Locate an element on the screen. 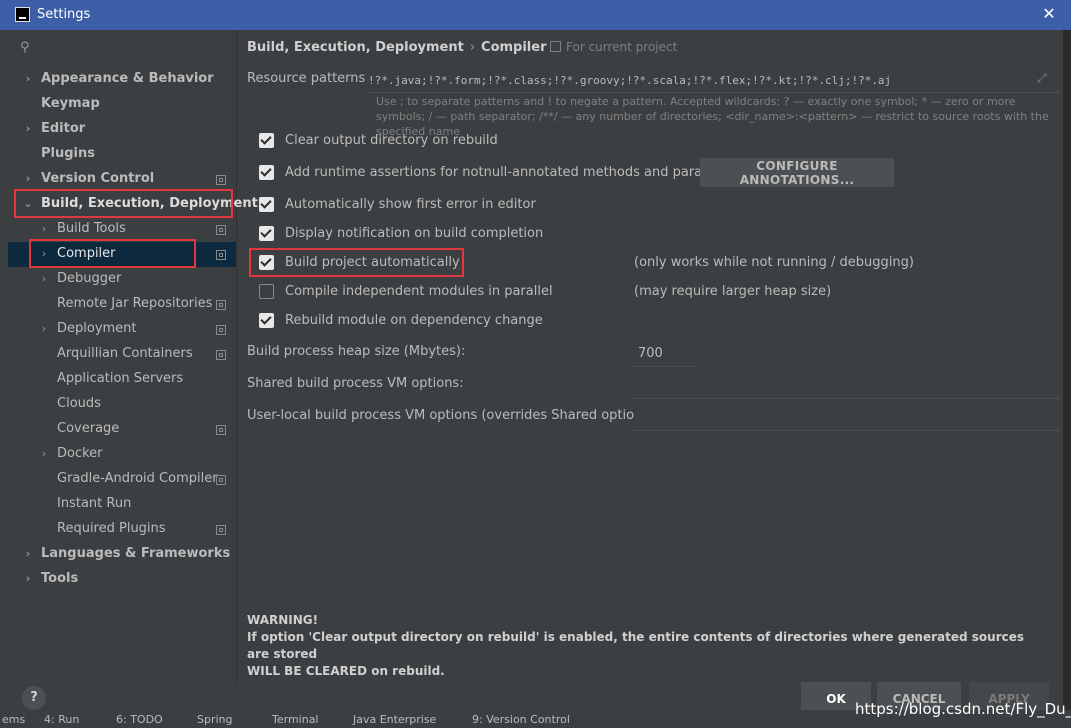 The image size is (1071, 728). sidebar-item-languages-frameworks: › Languages & Frameworks is located at coordinates (128, 554).